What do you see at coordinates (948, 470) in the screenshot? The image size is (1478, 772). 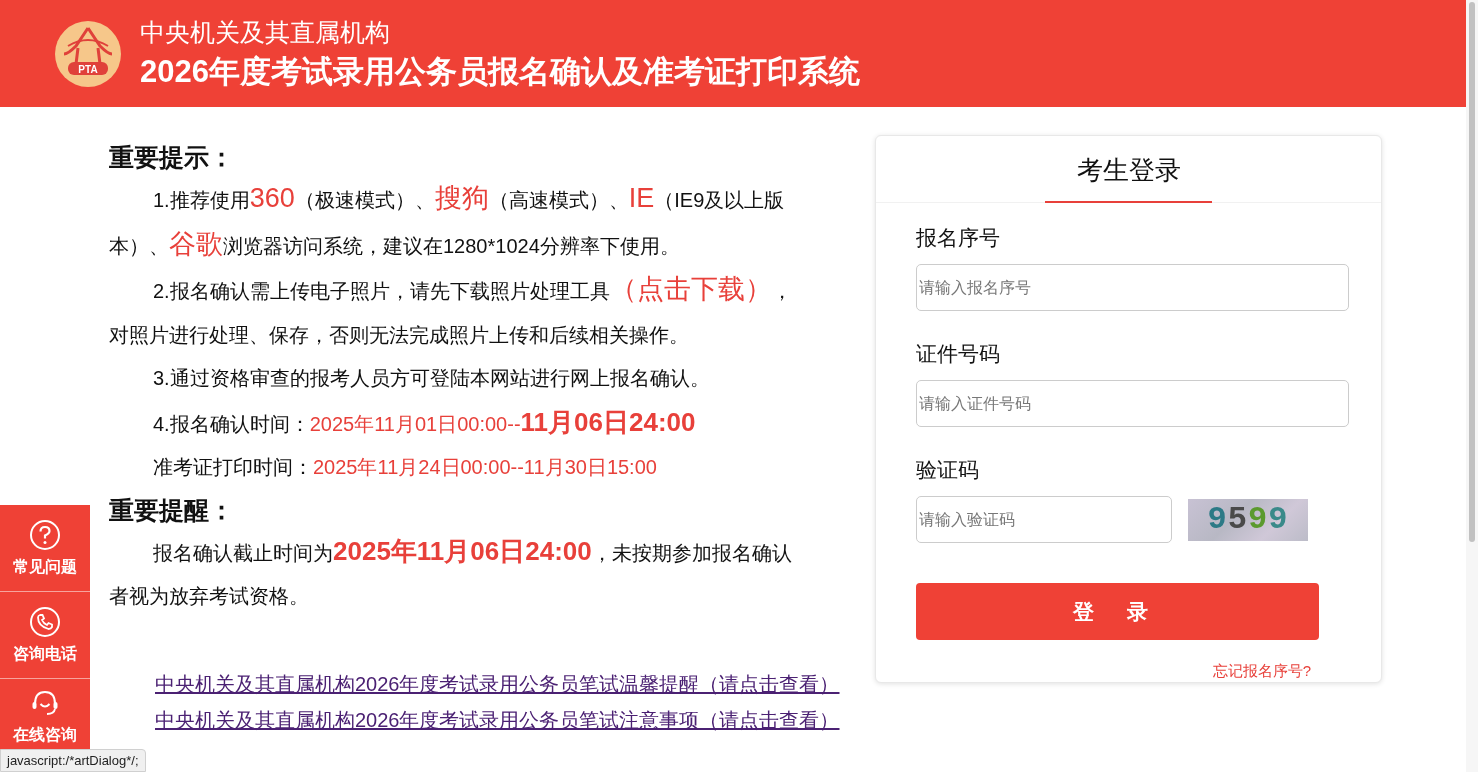 I see `field-label: 验证码` at bounding box center [948, 470].